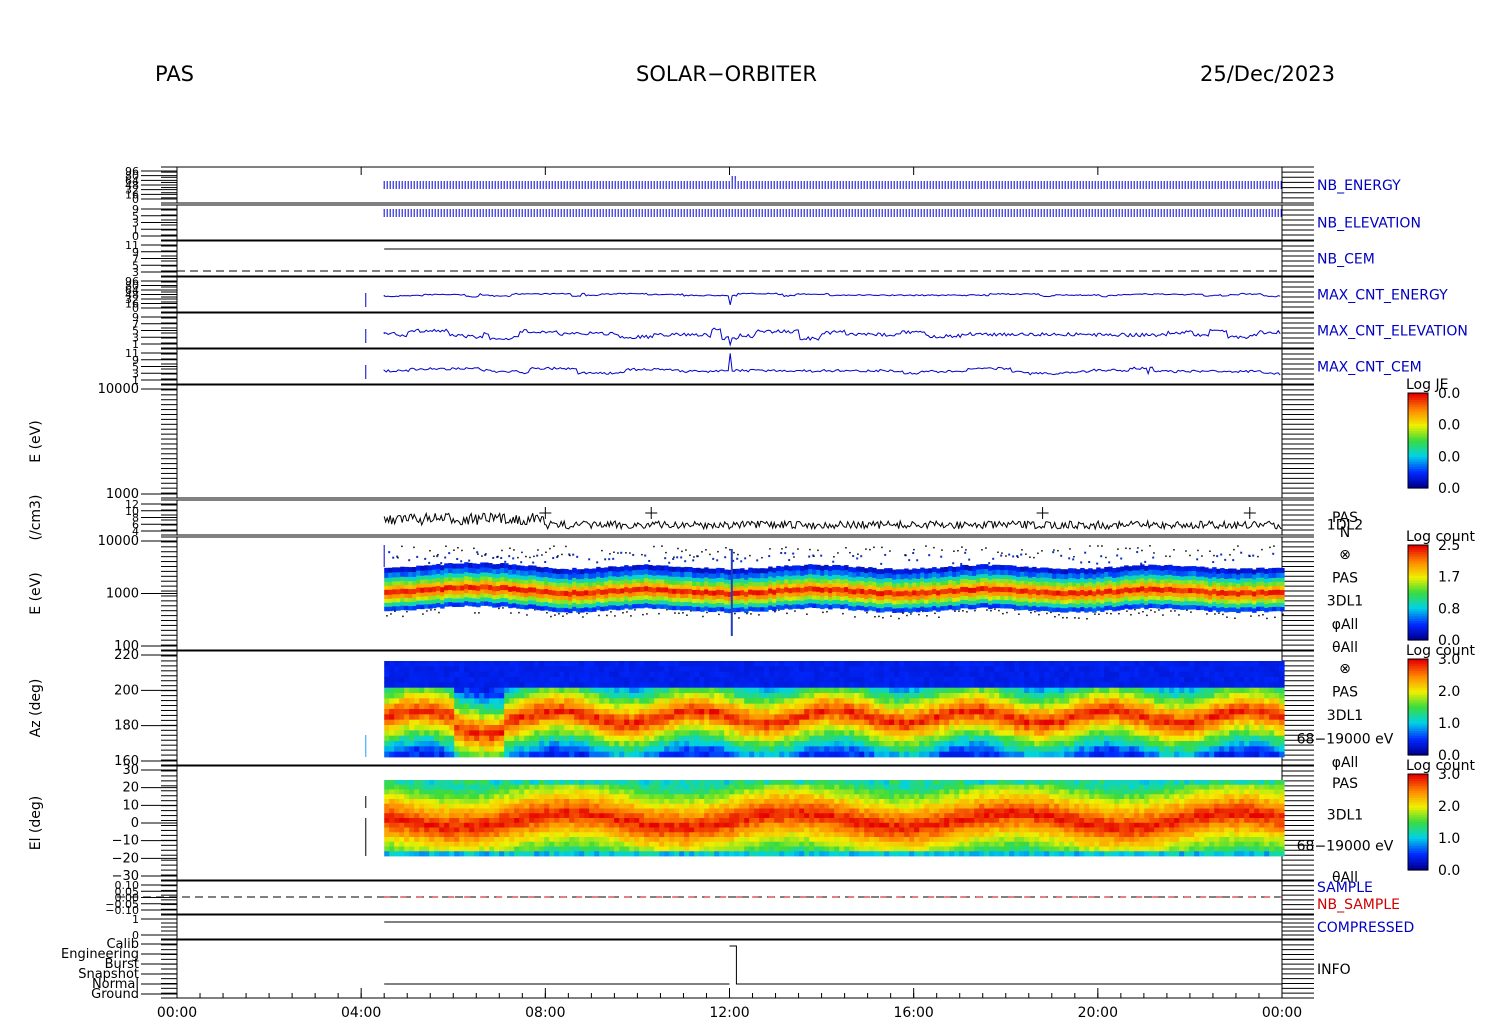 This screenshot has height=1020, width=1512. Describe the element at coordinates (126, 726) in the screenshot. I see `y-tick-label: 180` at that location.